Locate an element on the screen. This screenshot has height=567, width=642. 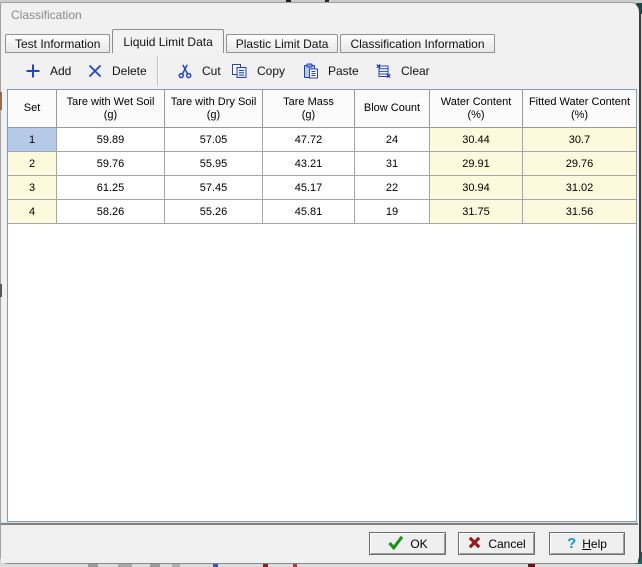
copy-button: Copy is located at coordinates (258, 71).